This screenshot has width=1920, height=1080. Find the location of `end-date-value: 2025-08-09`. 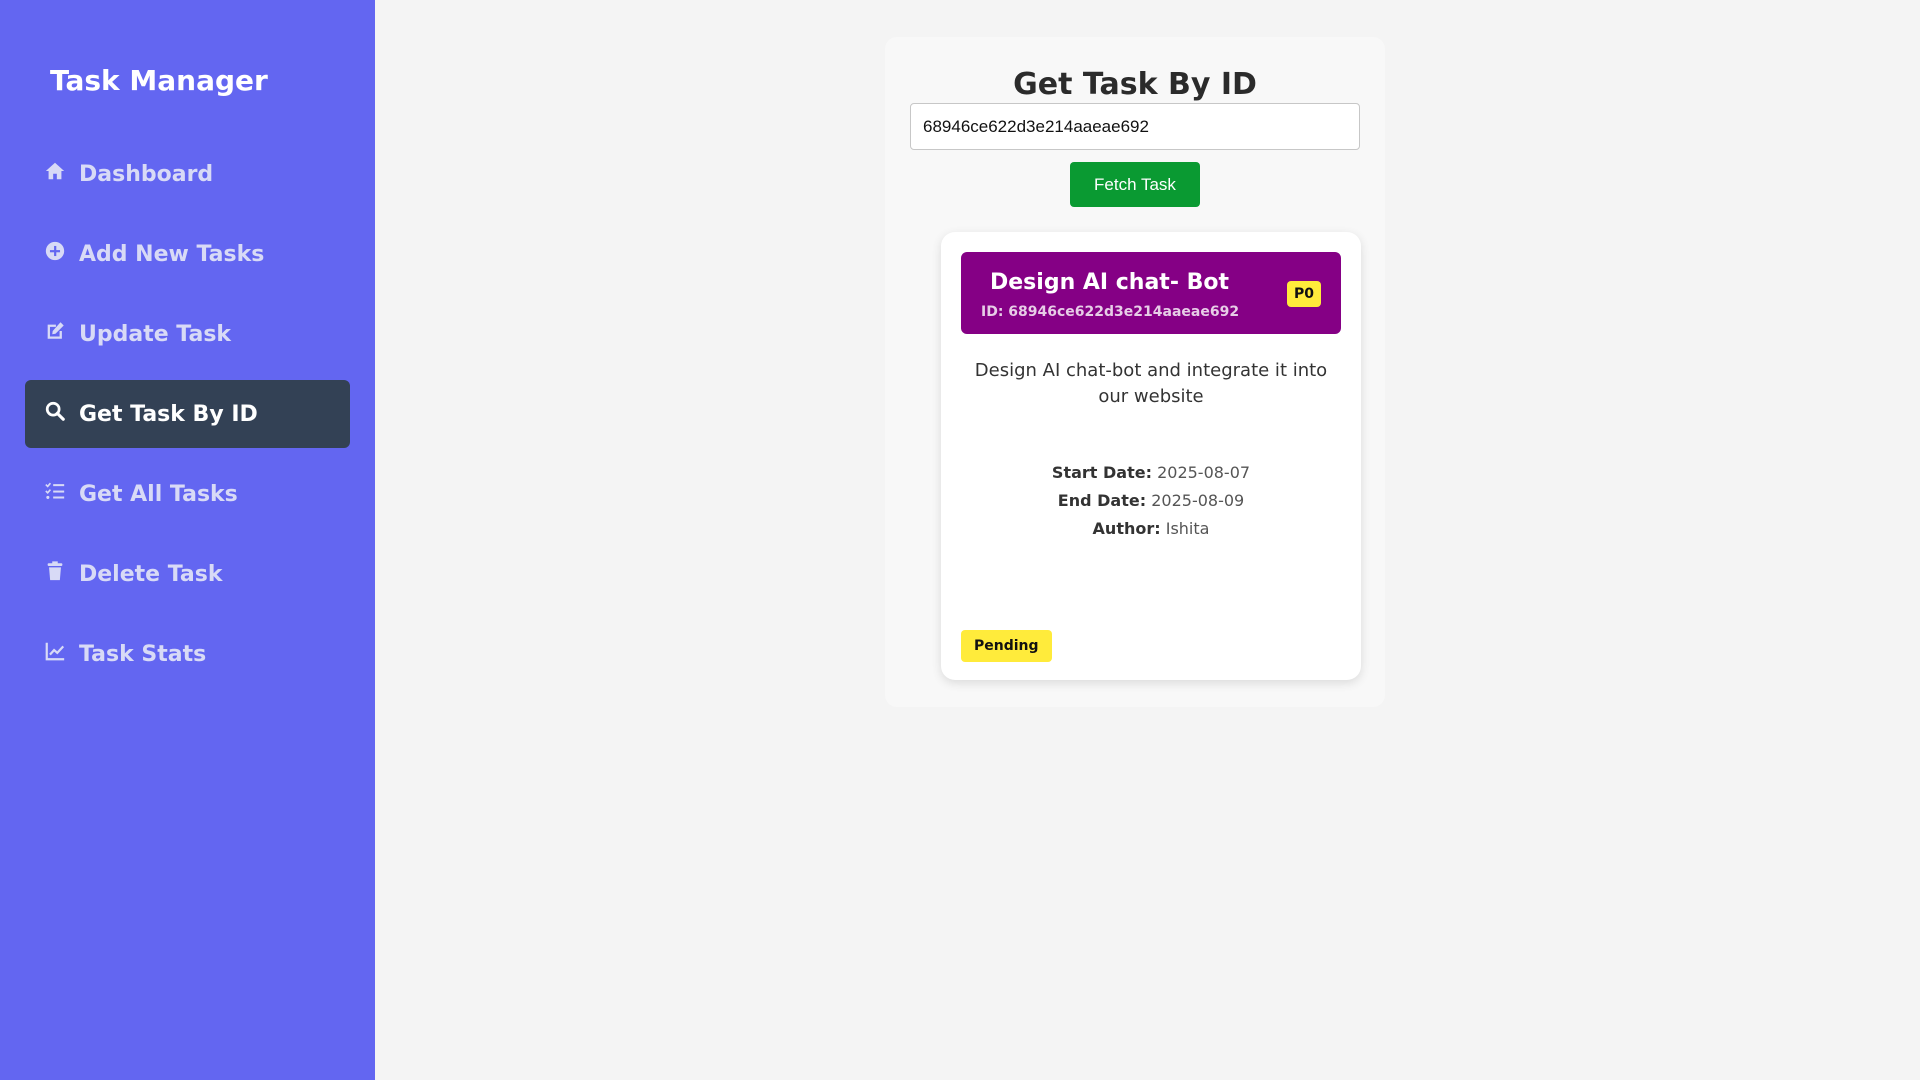

end-date-value: 2025-08-09 is located at coordinates (1198, 500).